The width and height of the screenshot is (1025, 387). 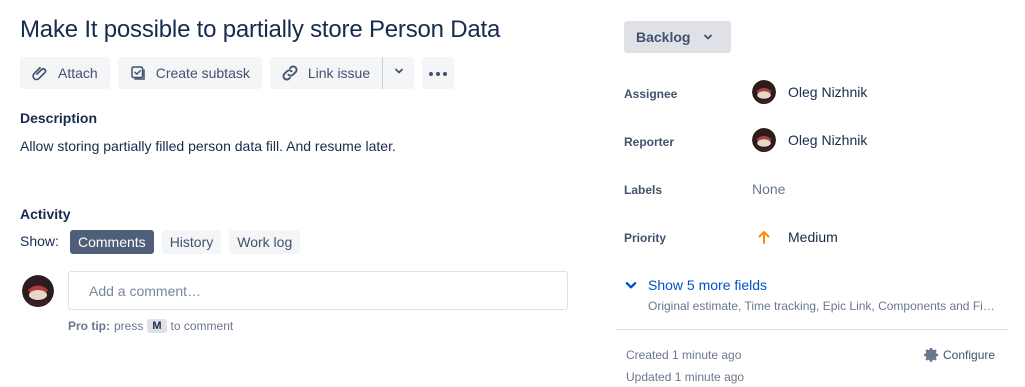 I want to click on divider, so click(x=812, y=329).